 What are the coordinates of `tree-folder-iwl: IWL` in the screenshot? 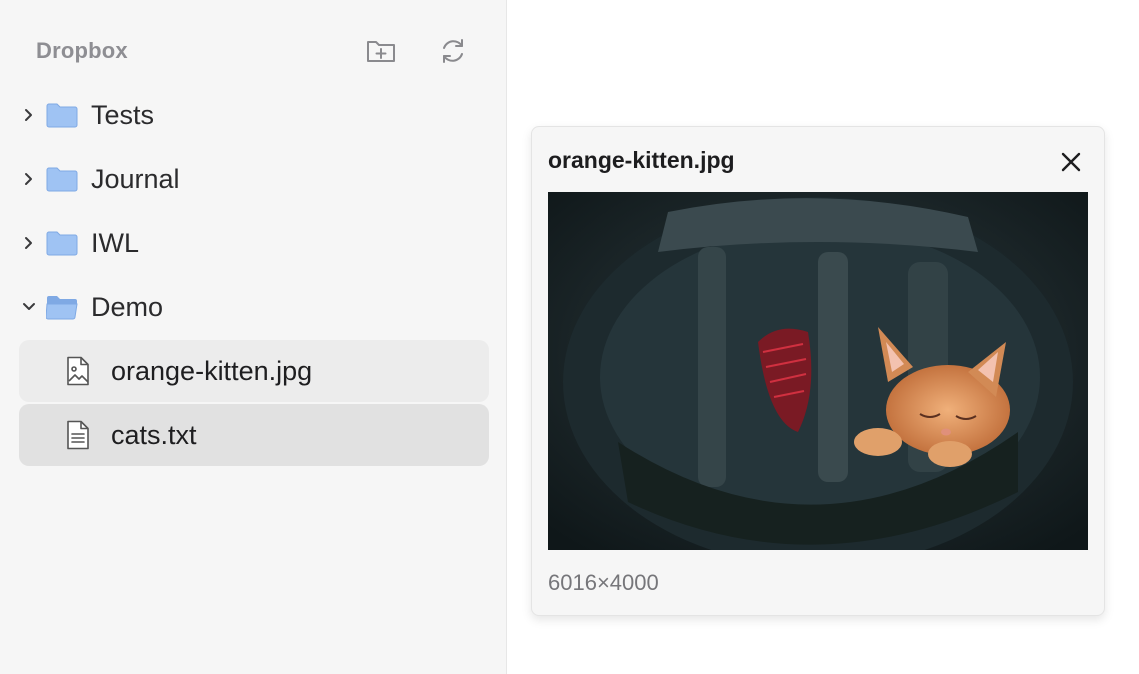 It's located at (254, 243).